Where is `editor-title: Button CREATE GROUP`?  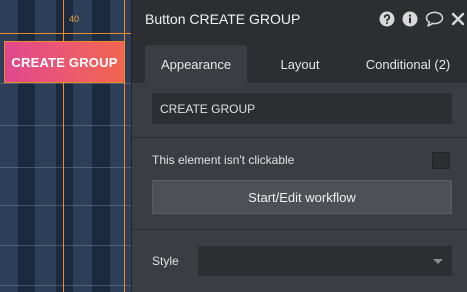 editor-title: Button CREATE GROUP is located at coordinates (223, 19).